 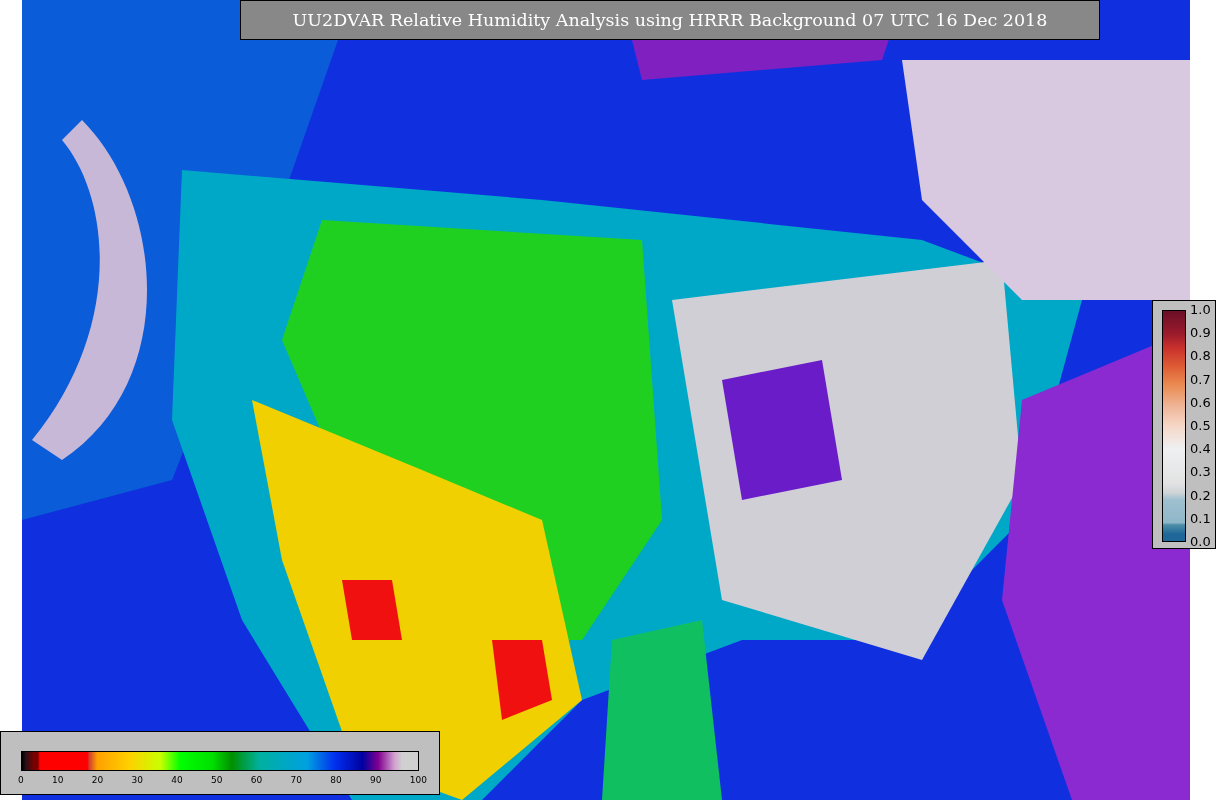 What do you see at coordinates (177, 780) in the screenshot?
I see `tick-label: 40` at bounding box center [177, 780].